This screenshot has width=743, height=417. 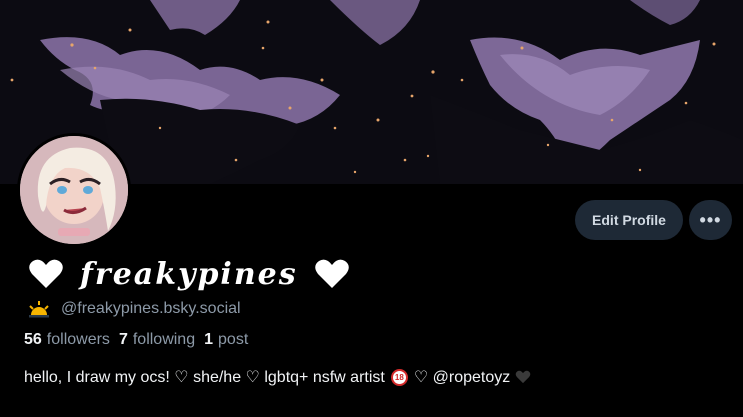 I want to click on posts-count-group: 1 post, so click(x=226, y=340).